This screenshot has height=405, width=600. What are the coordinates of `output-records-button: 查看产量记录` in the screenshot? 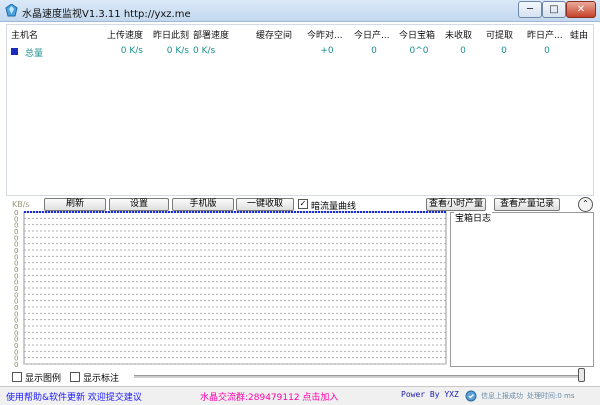 It's located at (527, 204).